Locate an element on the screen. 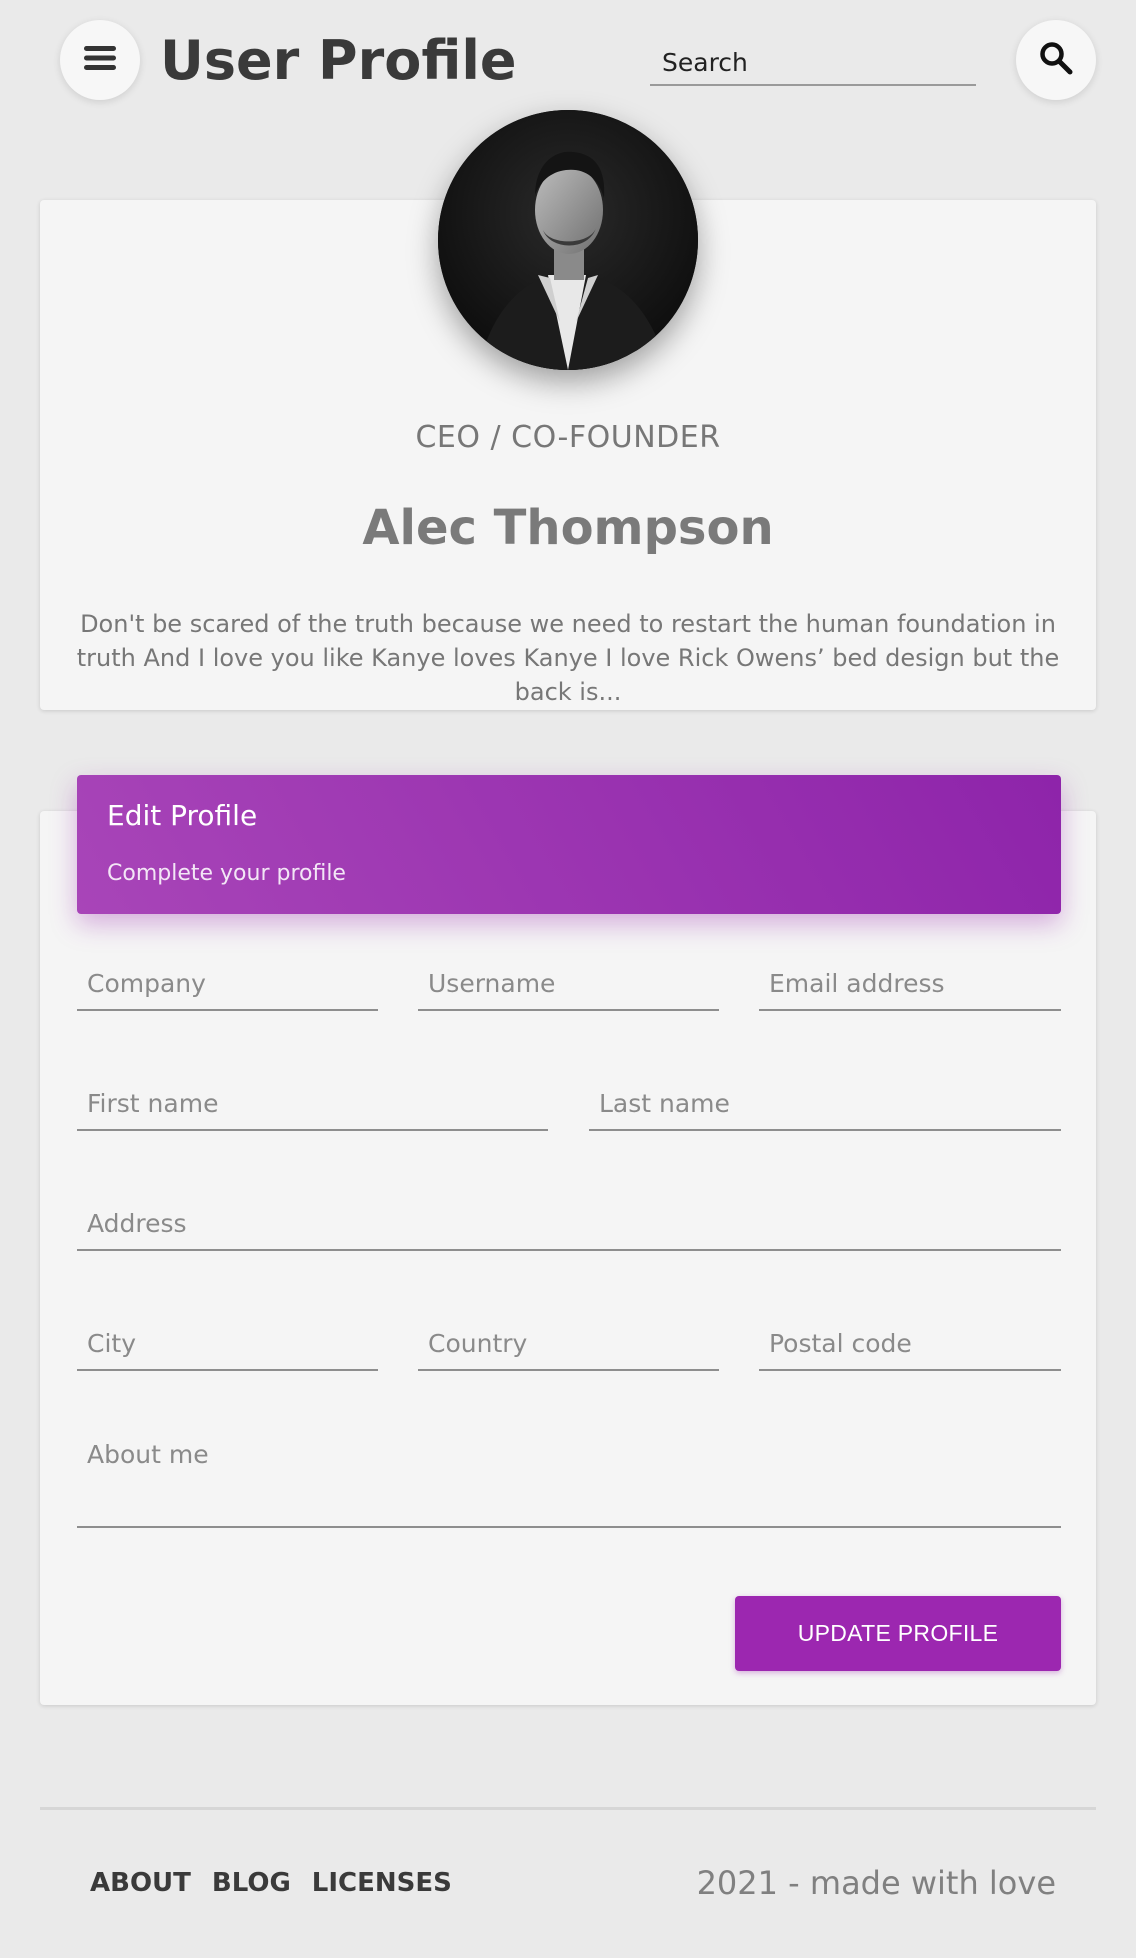 This screenshot has width=1136, height=1958. search-icon is located at coordinates (1056, 60).